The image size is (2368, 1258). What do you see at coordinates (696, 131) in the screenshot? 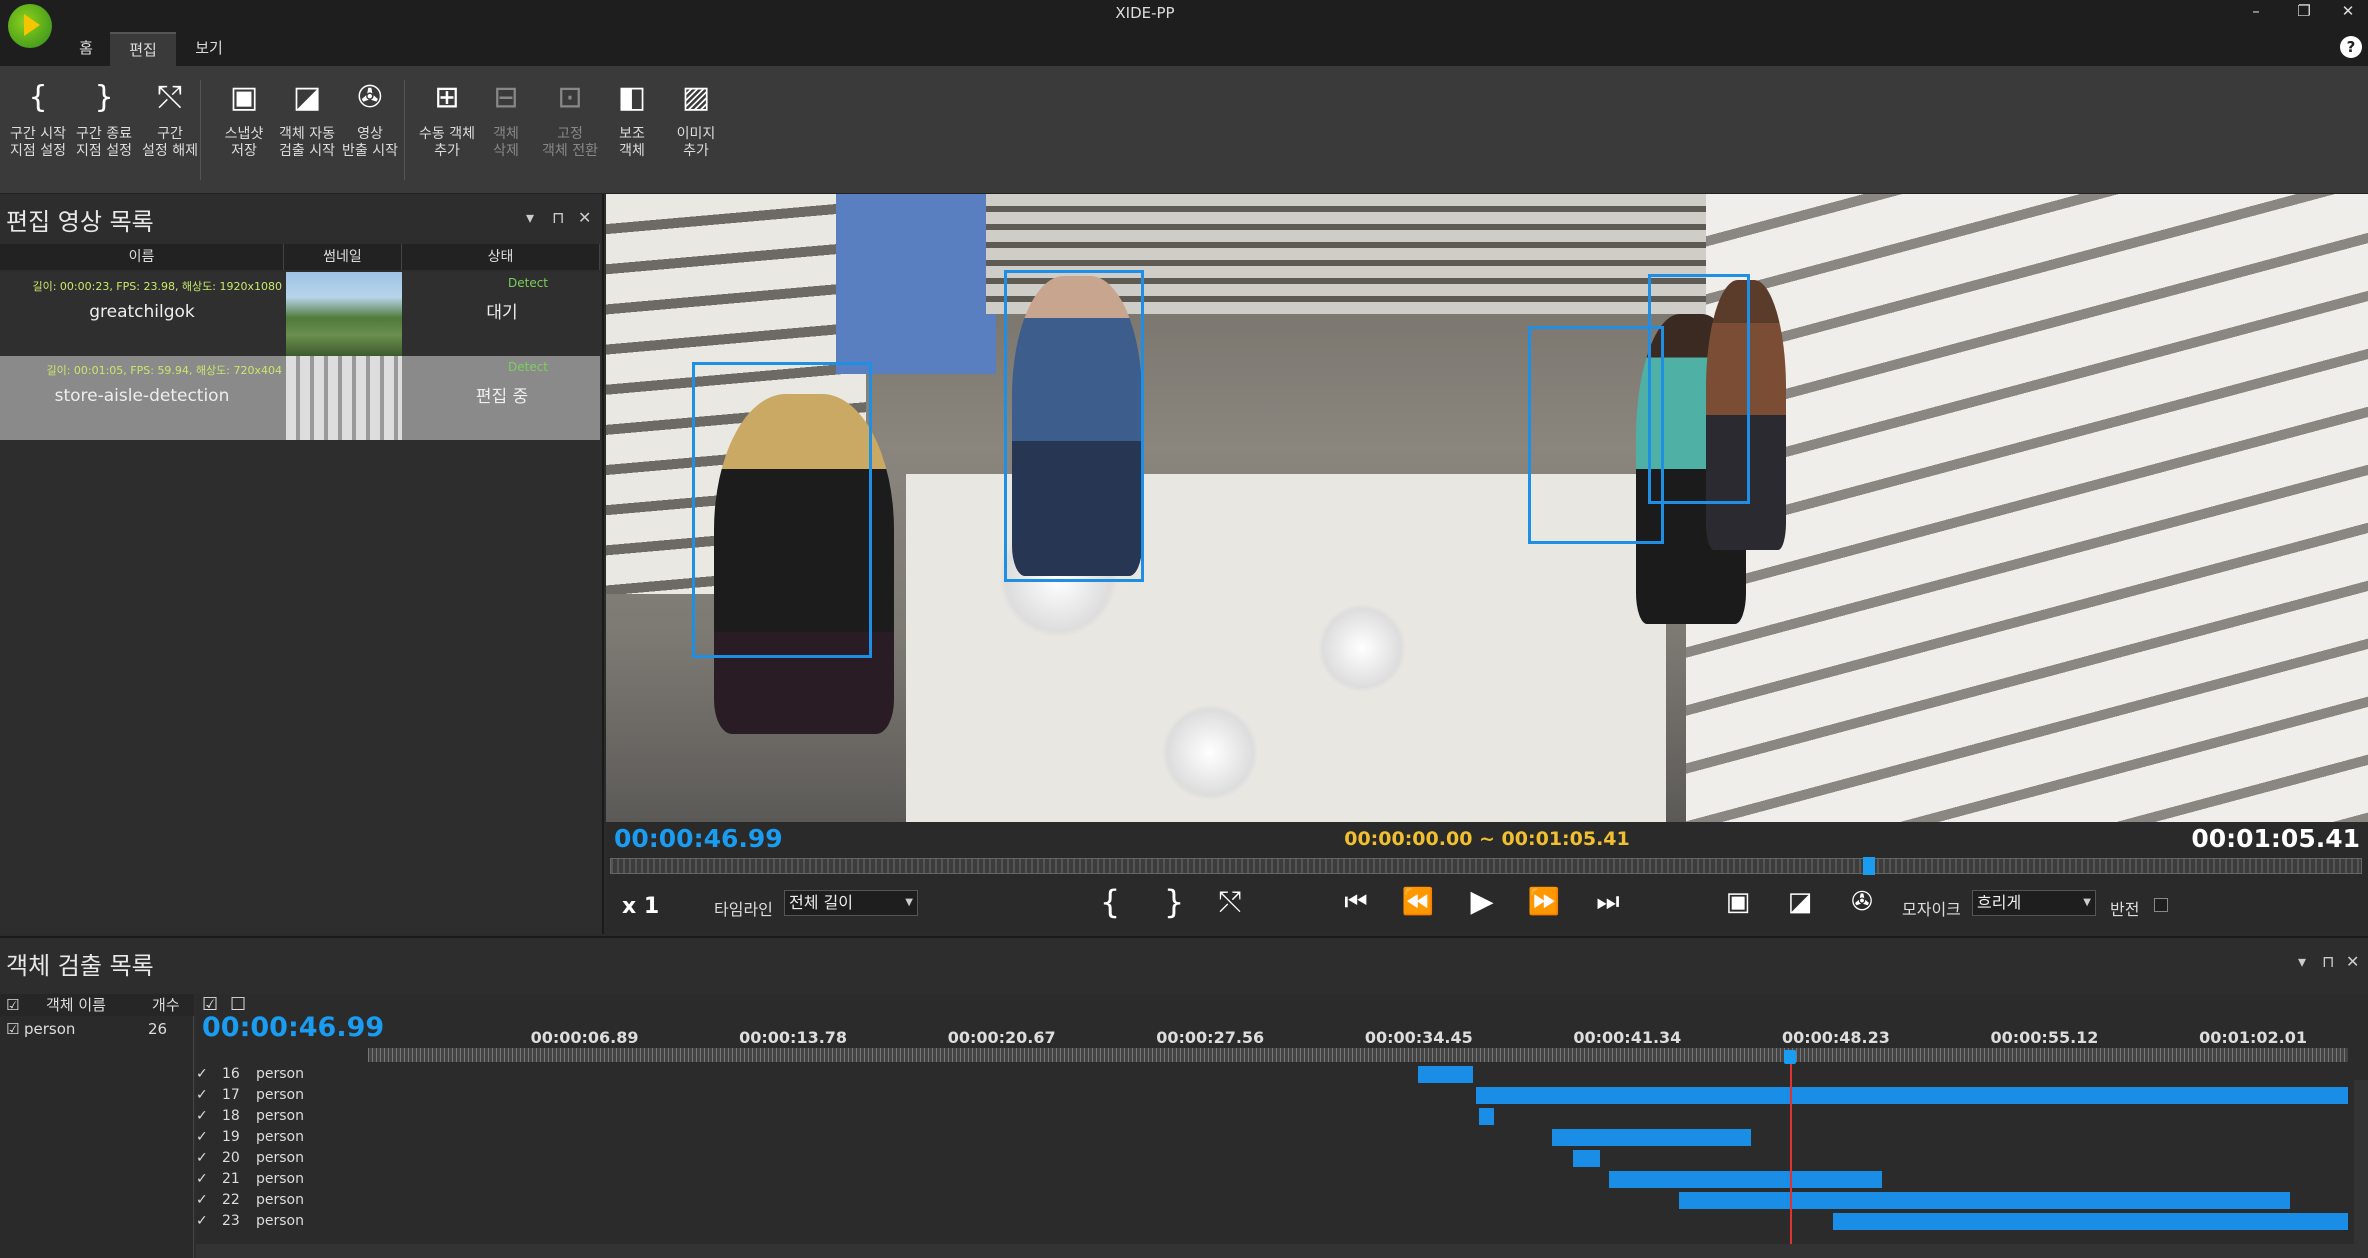
I see `add-image-button: ▨ 이미지 추가` at bounding box center [696, 131].